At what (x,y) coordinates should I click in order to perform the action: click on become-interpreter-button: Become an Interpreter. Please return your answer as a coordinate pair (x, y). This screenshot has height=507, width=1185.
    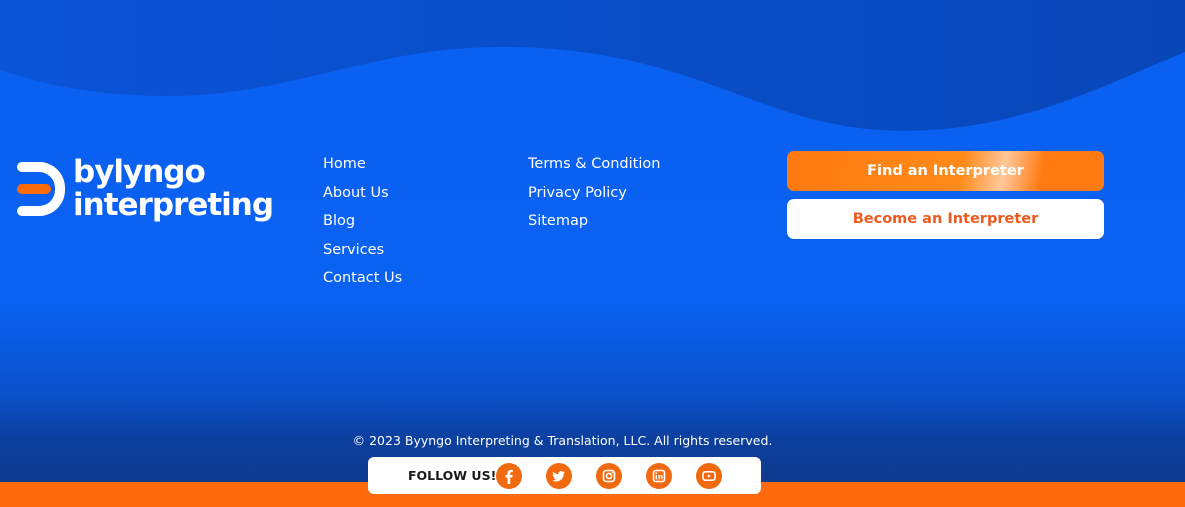
    Looking at the image, I should click on (945, 219).